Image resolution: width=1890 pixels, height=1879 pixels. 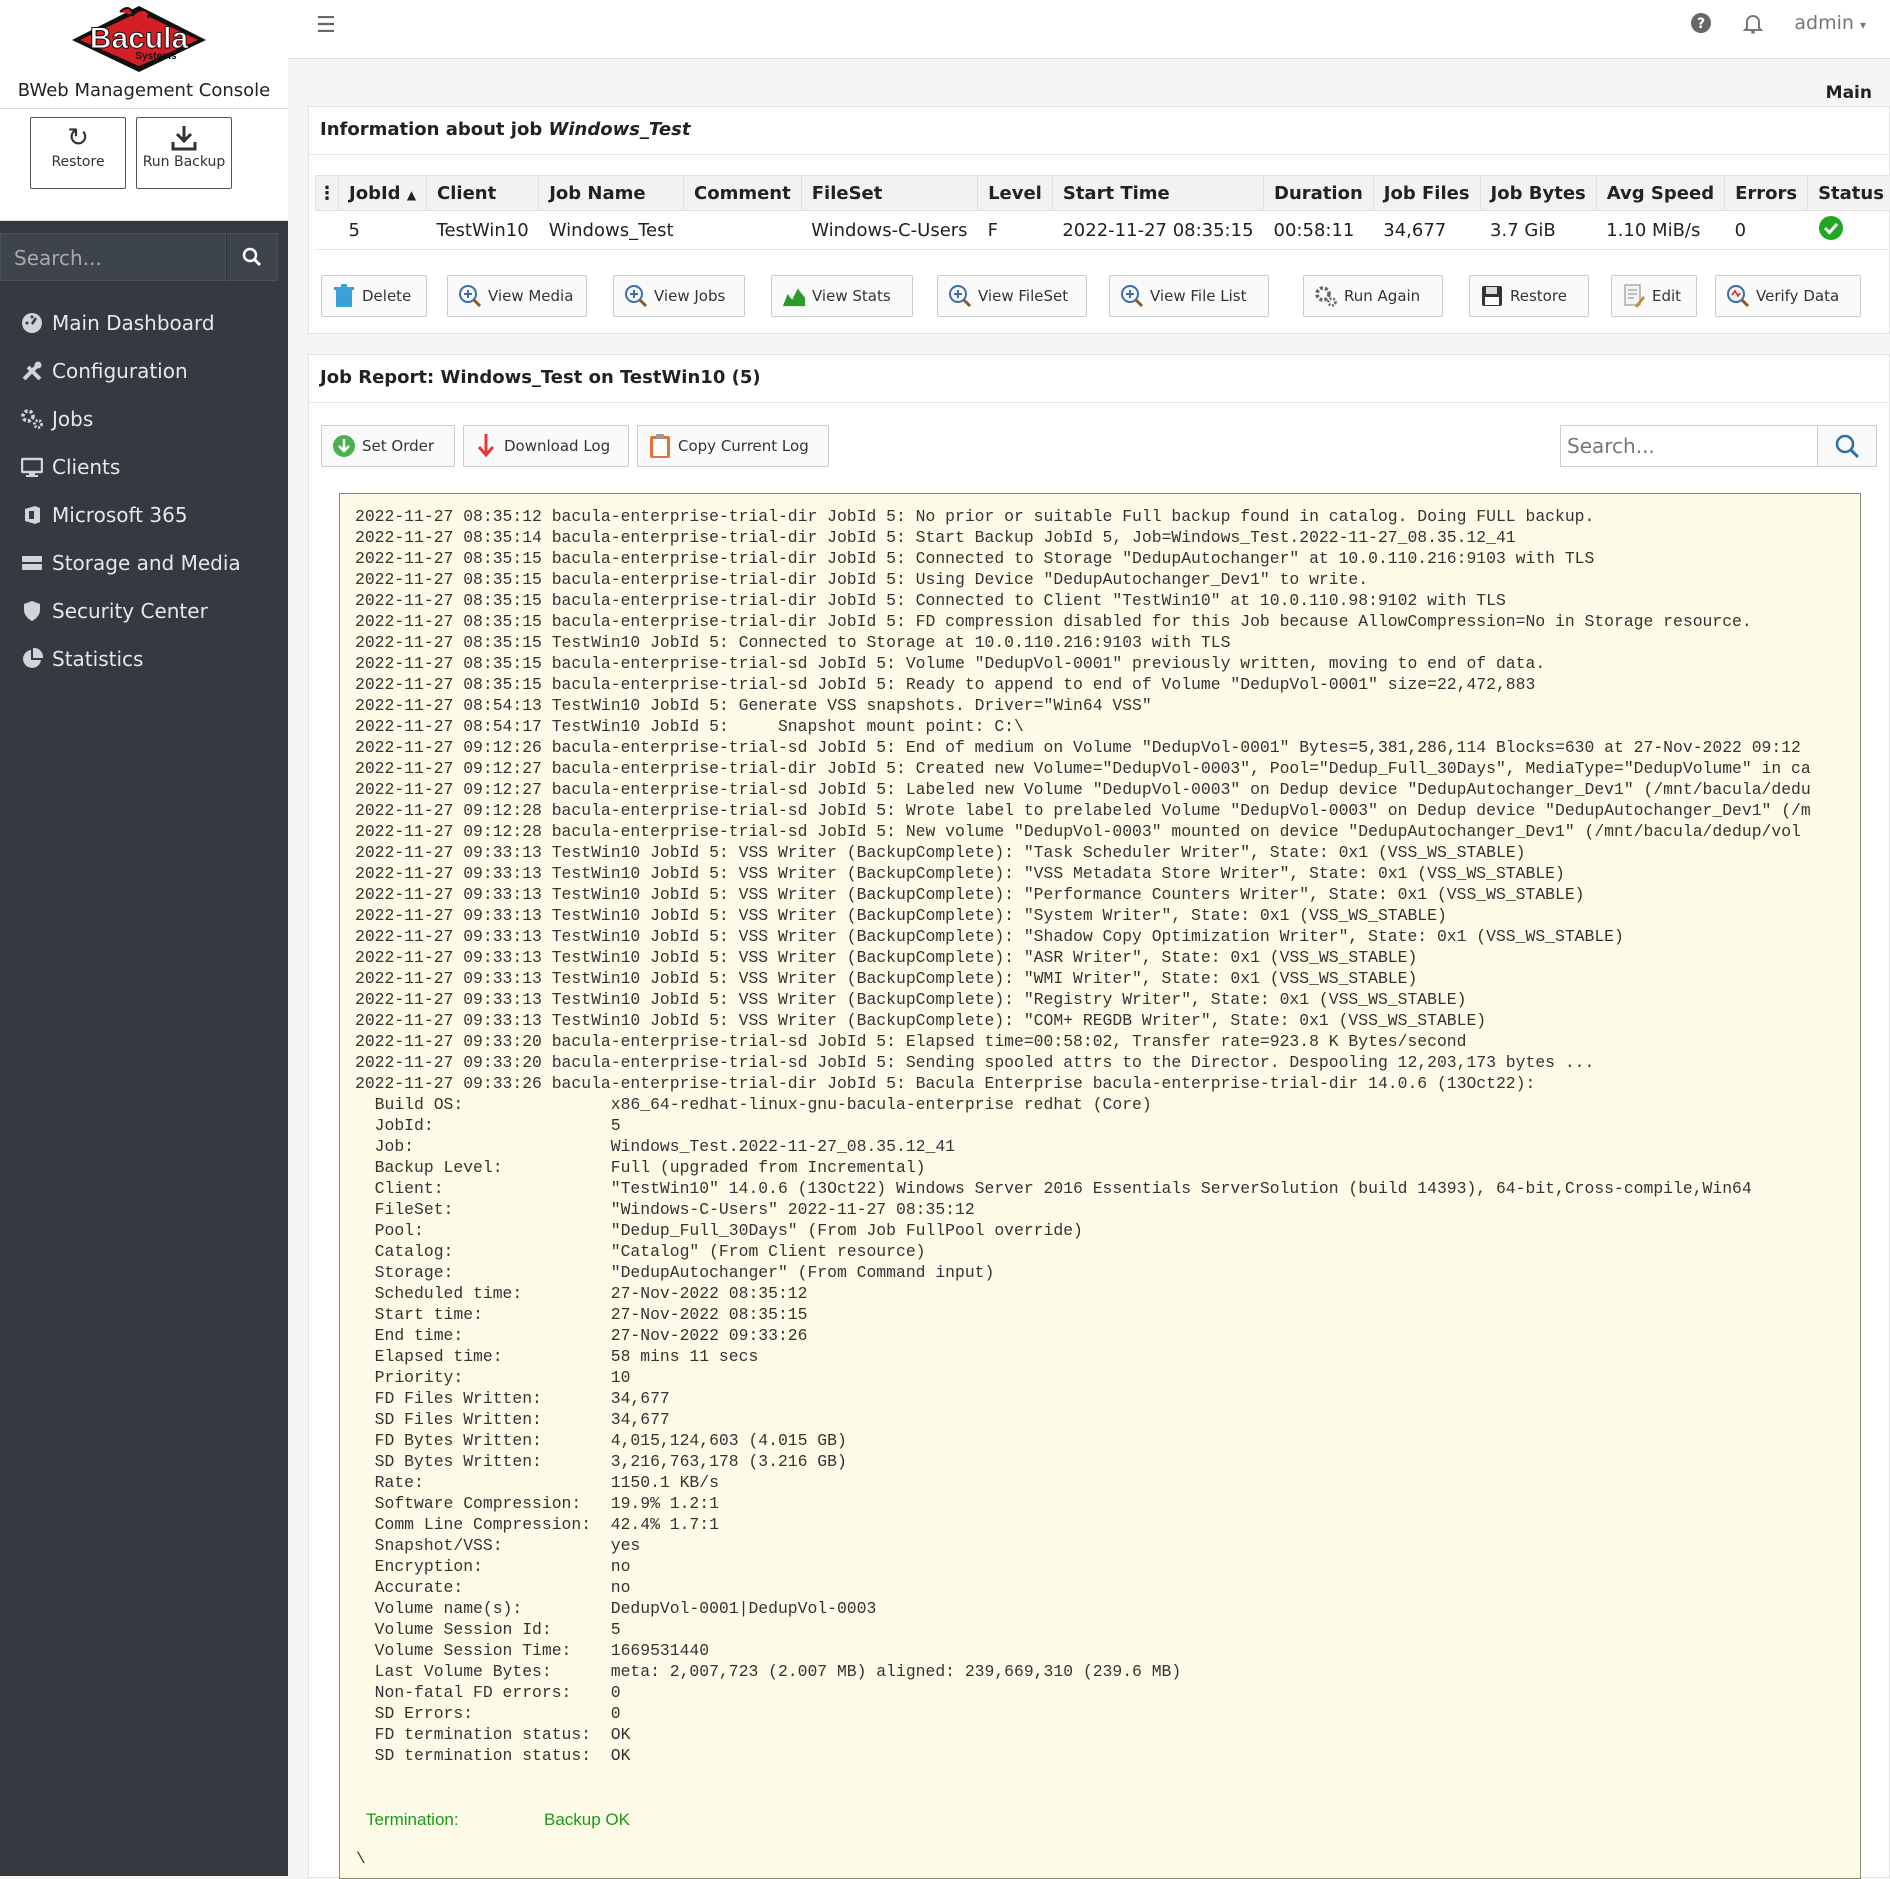 I want to click on col-duration: Duration, so click(x=1319, y=193).